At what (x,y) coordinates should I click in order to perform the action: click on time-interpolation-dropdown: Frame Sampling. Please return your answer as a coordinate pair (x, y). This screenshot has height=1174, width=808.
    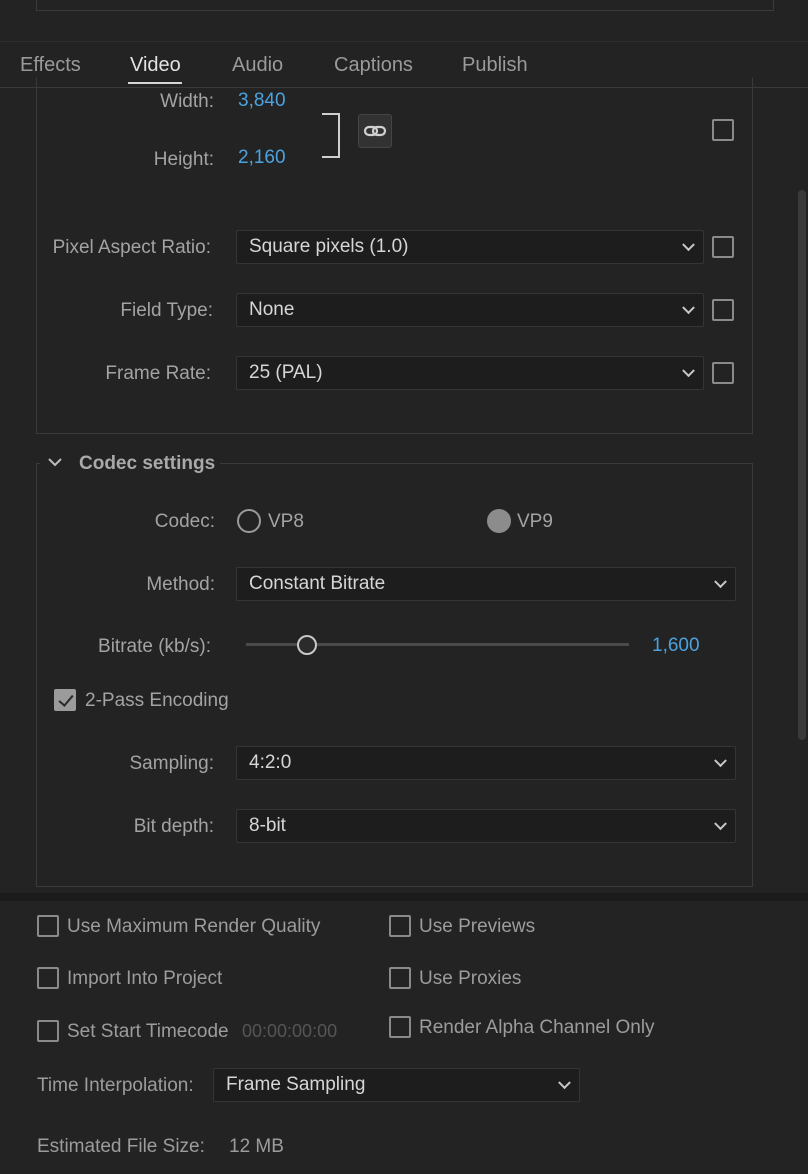
    Looking at the image, I should click on (396, 1085).